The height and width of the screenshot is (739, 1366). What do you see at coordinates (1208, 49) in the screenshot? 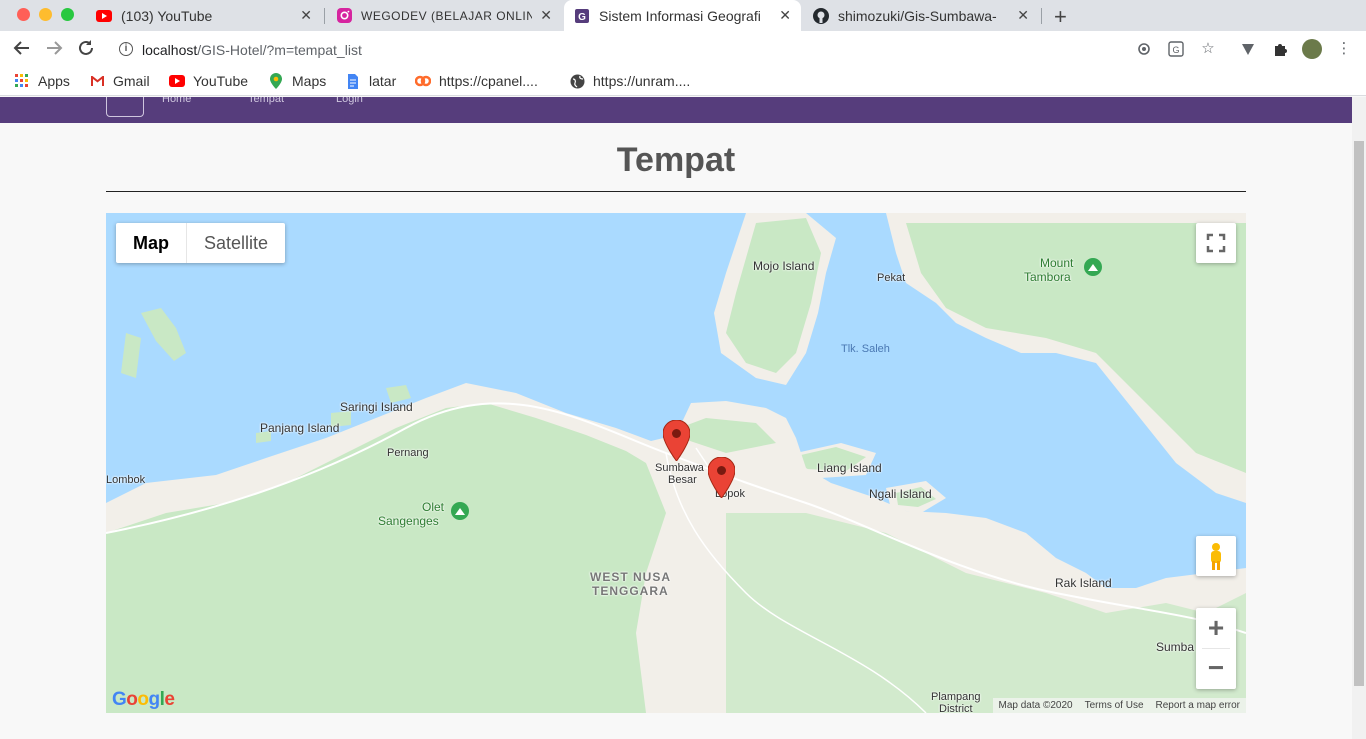
I see `star-icon: ☆` at bounding box center [1208, 49].